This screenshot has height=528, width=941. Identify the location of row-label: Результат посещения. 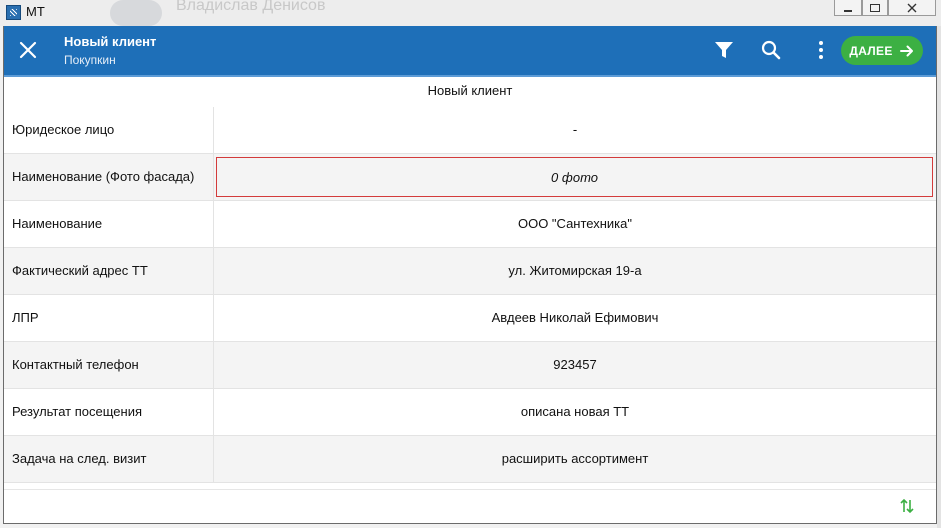
(77, 411).